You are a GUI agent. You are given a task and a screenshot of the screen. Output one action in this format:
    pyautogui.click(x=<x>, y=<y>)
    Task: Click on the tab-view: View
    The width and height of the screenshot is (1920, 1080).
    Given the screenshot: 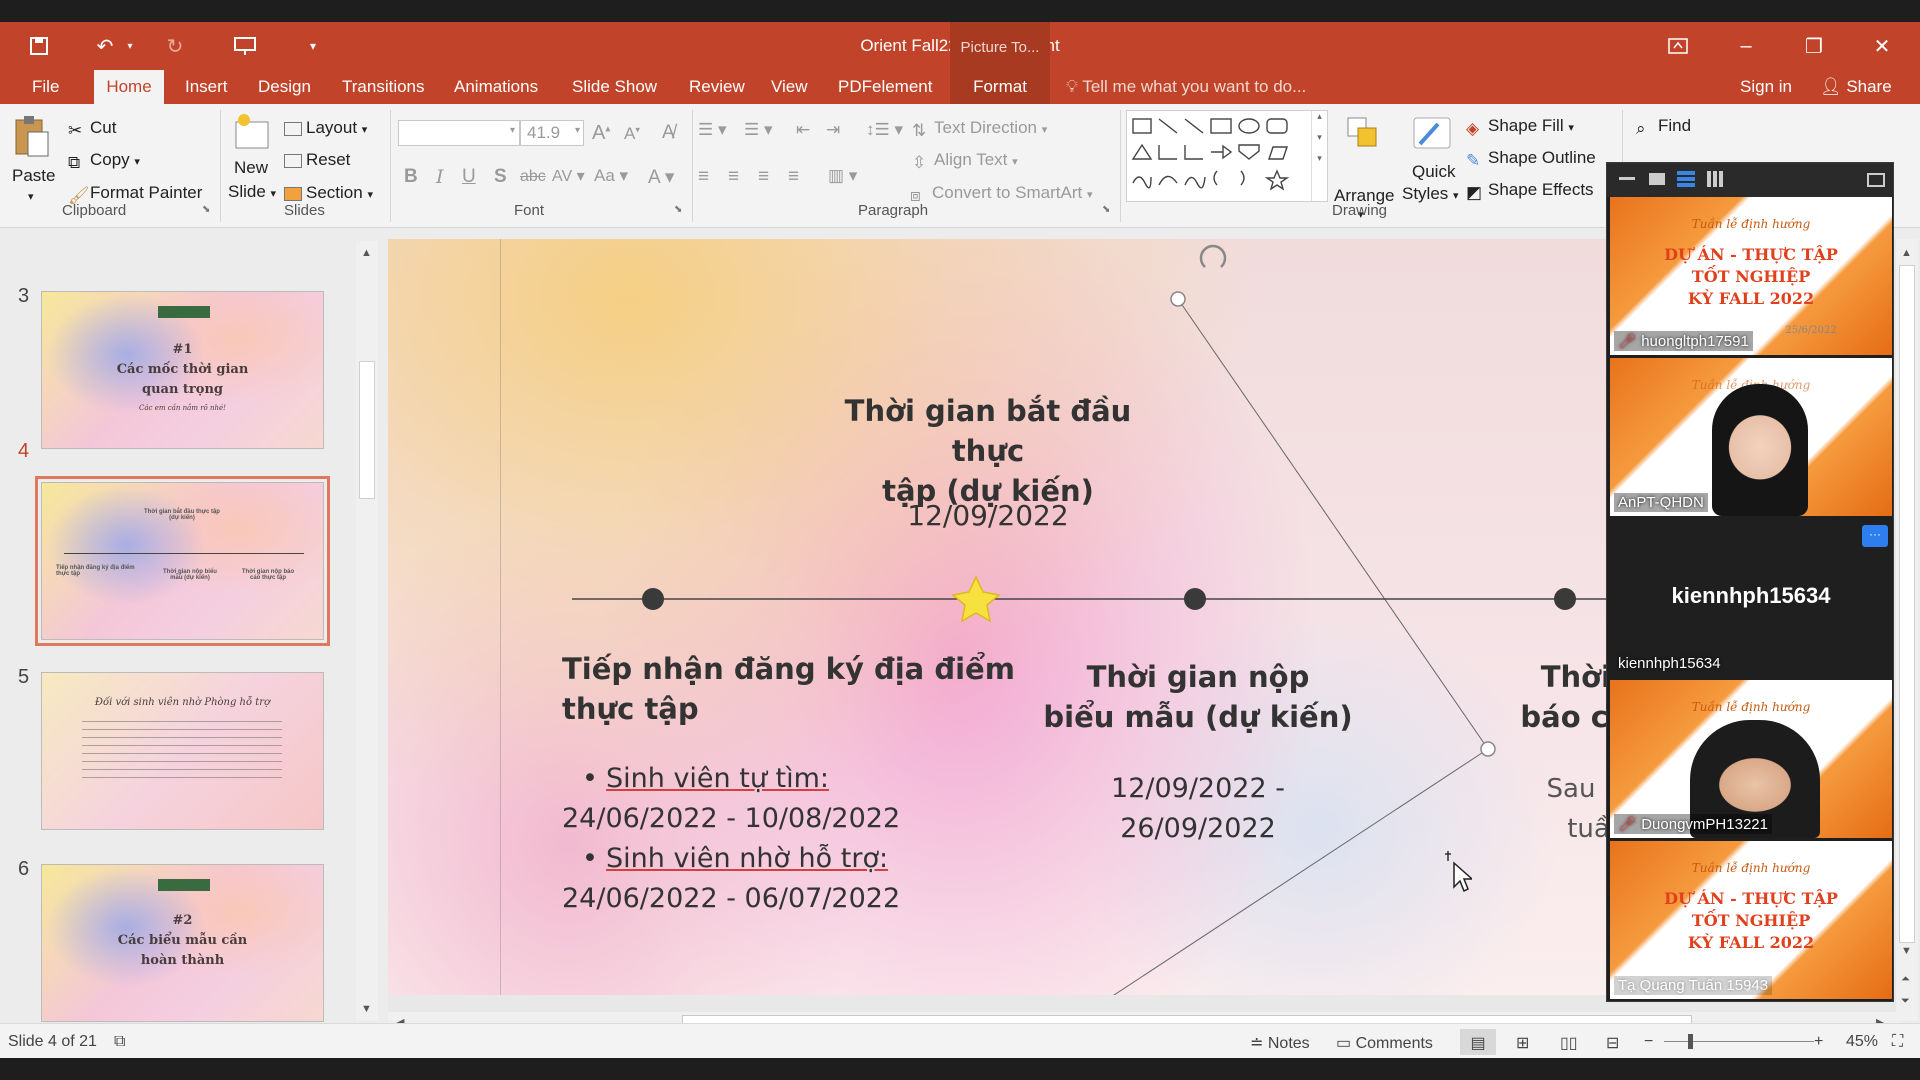 What is the action you would take?
    pyautogui.click(x=789, y=87)
    